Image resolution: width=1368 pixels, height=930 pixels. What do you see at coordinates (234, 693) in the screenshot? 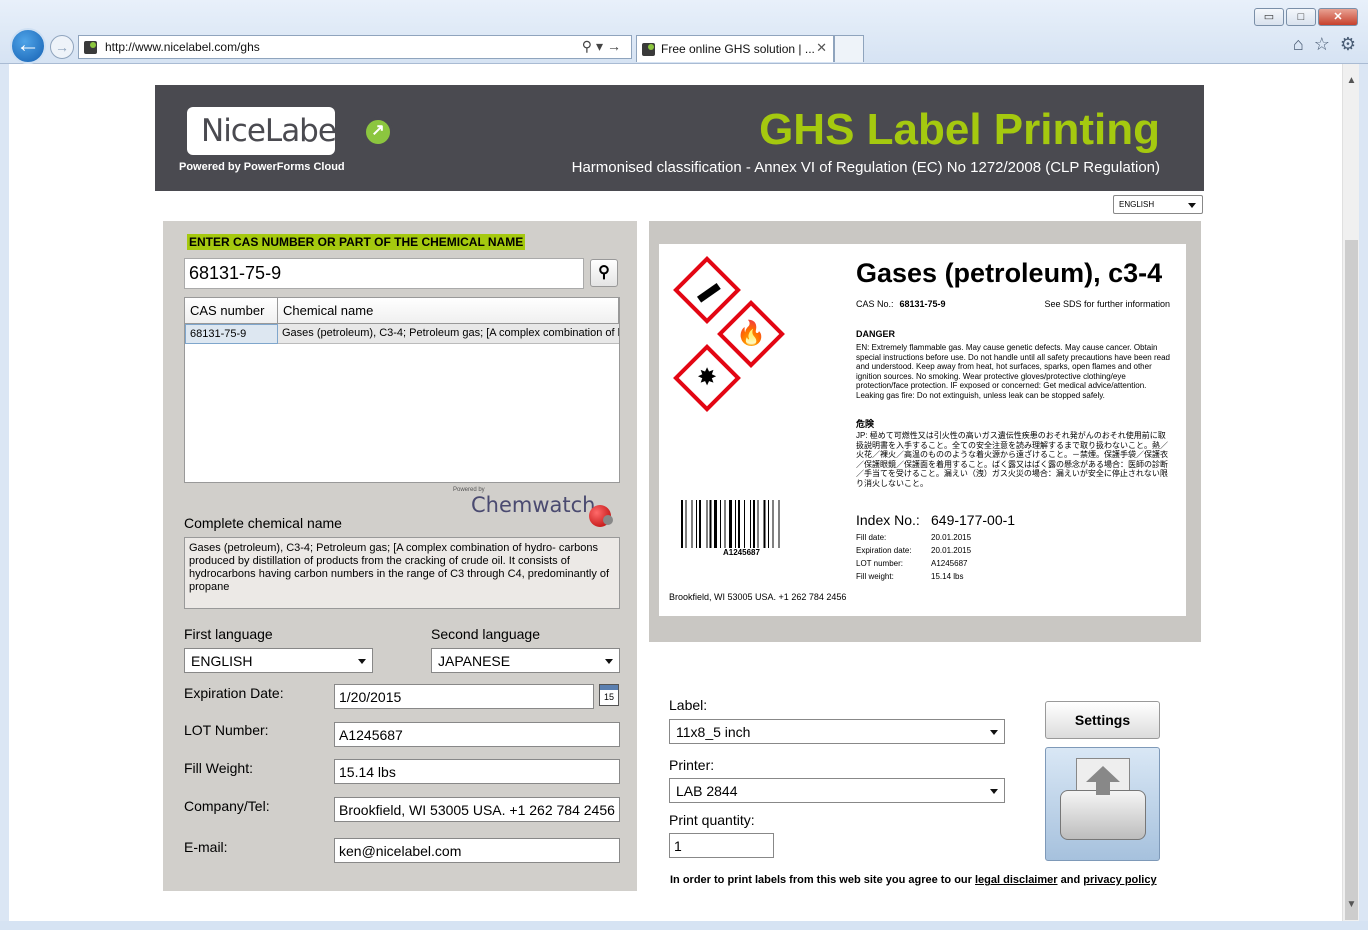
I see `expiration-label: Expiration Date:` at bounding box center [234, 693].